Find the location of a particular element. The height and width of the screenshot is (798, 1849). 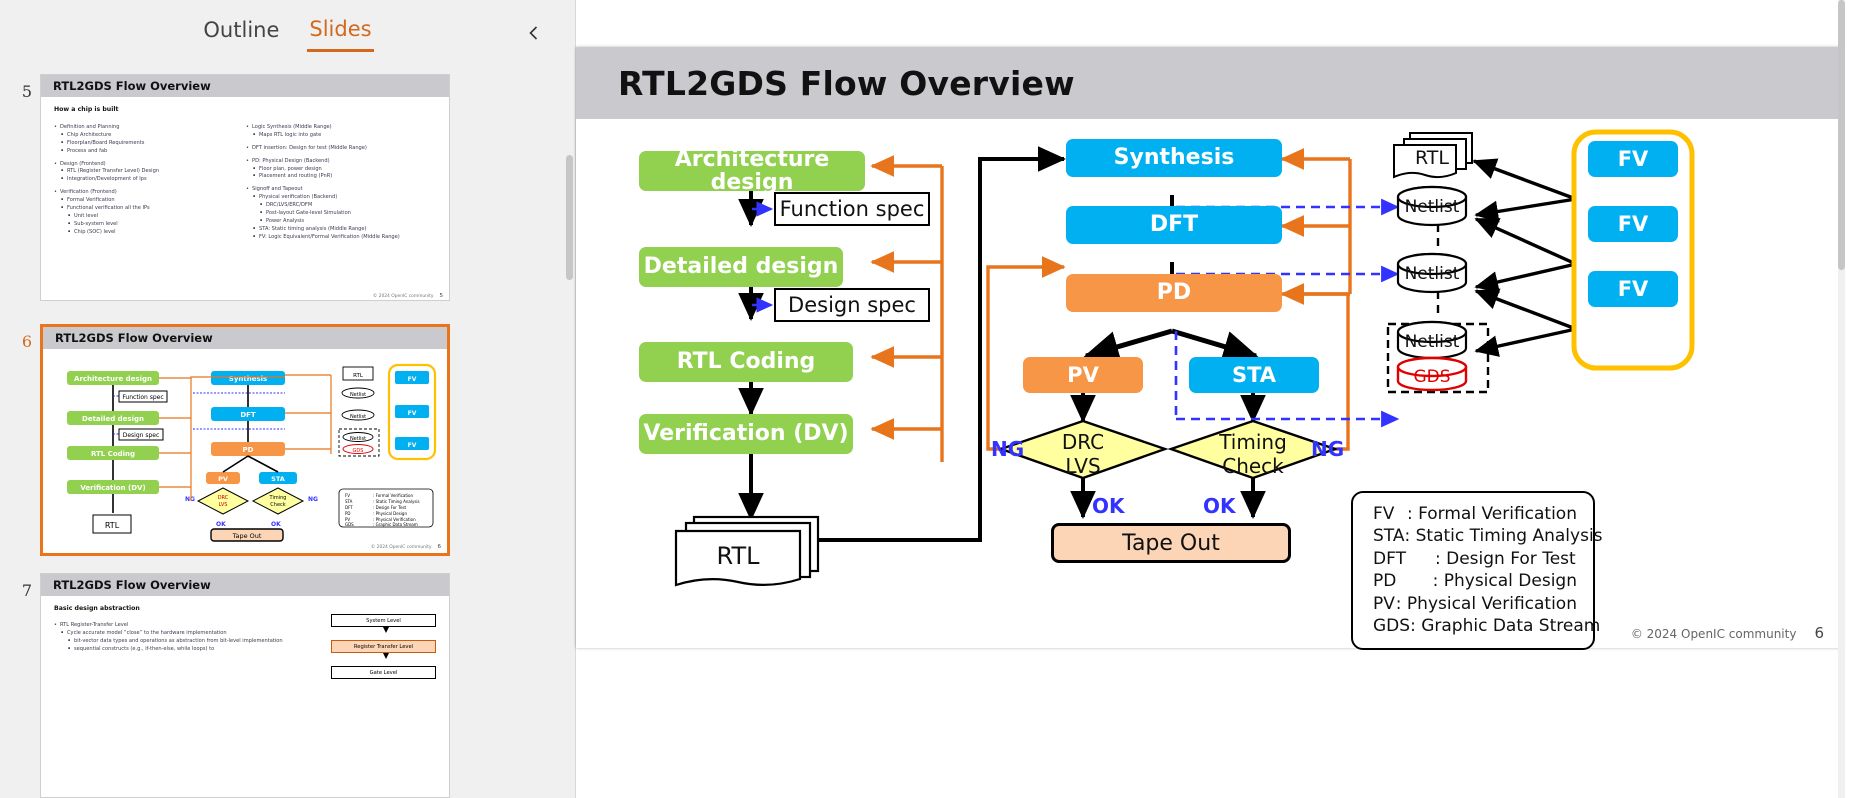

tab-outline: Outline is located at coordinates (241, 33).